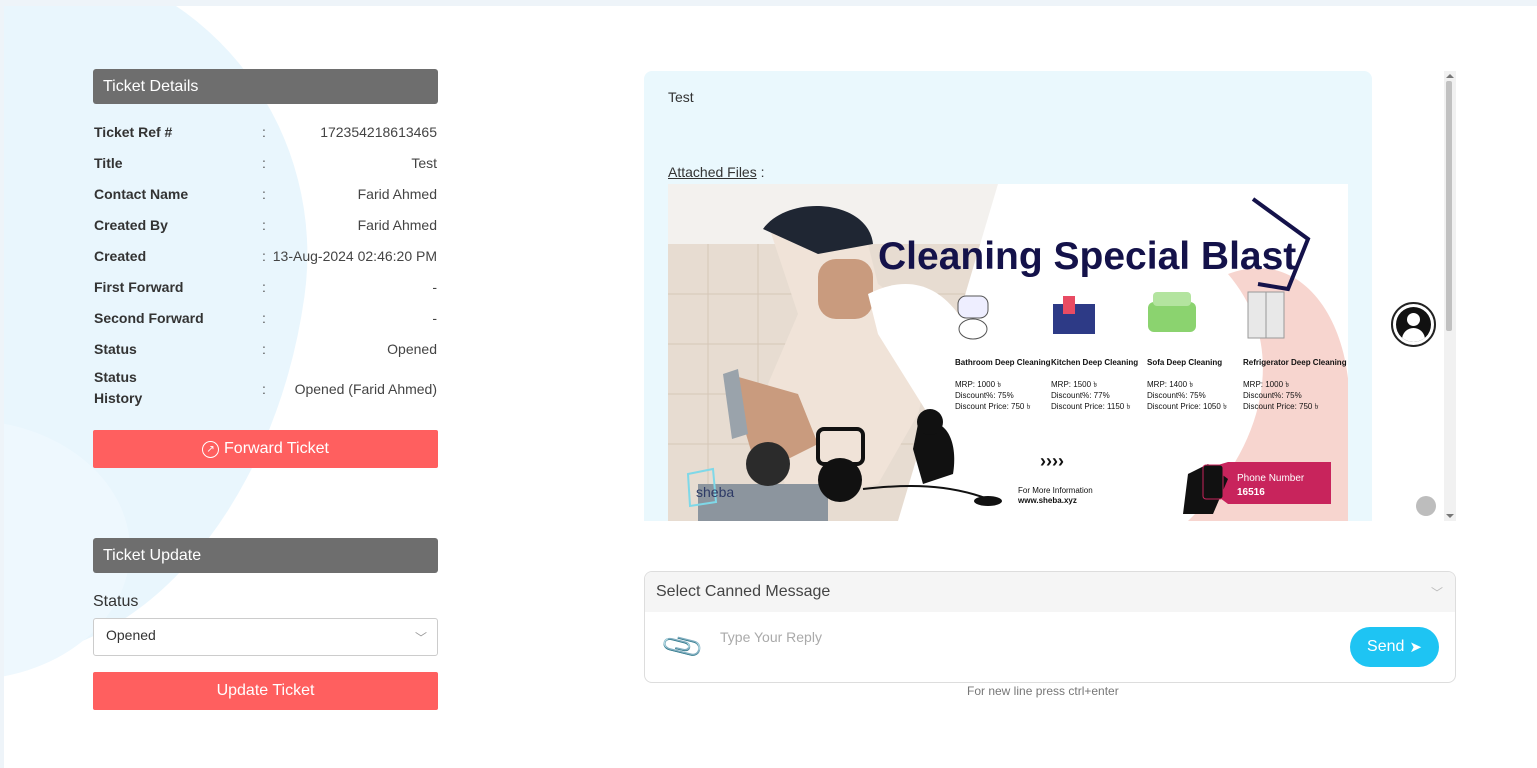  I want to click on detail-label: Status History, so click(118, 387).